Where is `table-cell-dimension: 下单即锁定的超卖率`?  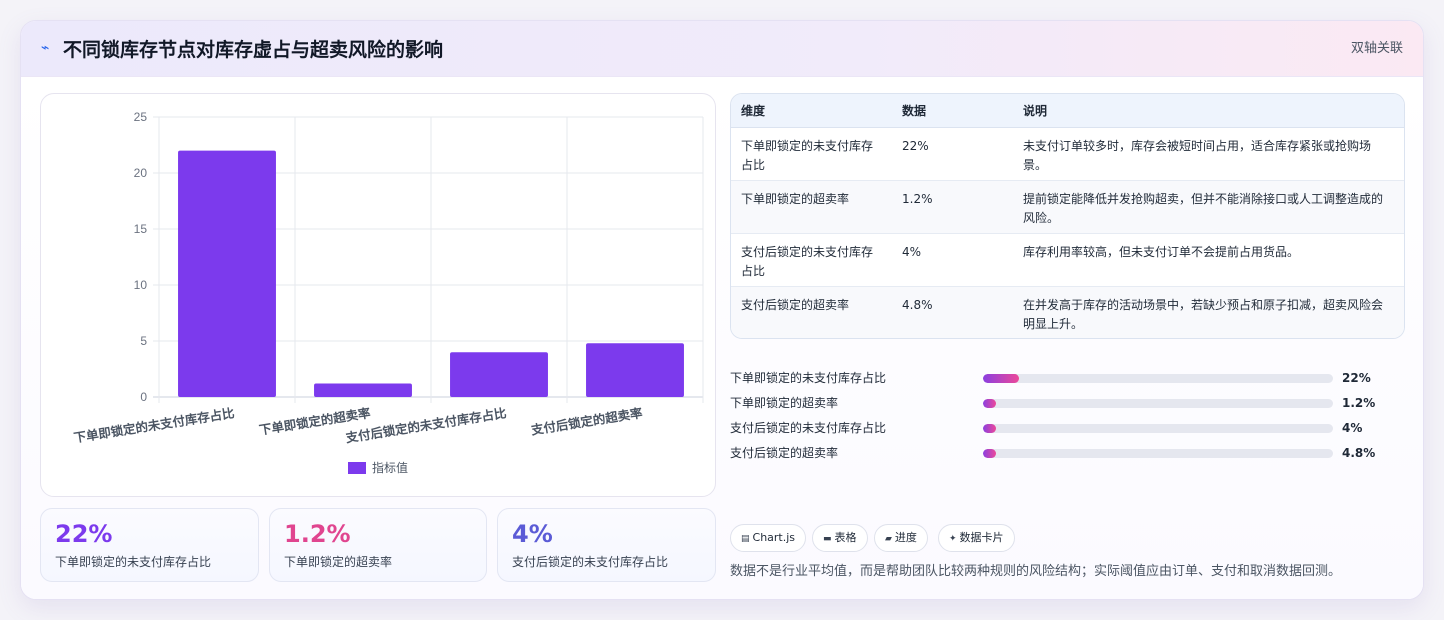
table-cell-dimension: 下单即锁定的超卖率 is located at coordinates (811, 207).